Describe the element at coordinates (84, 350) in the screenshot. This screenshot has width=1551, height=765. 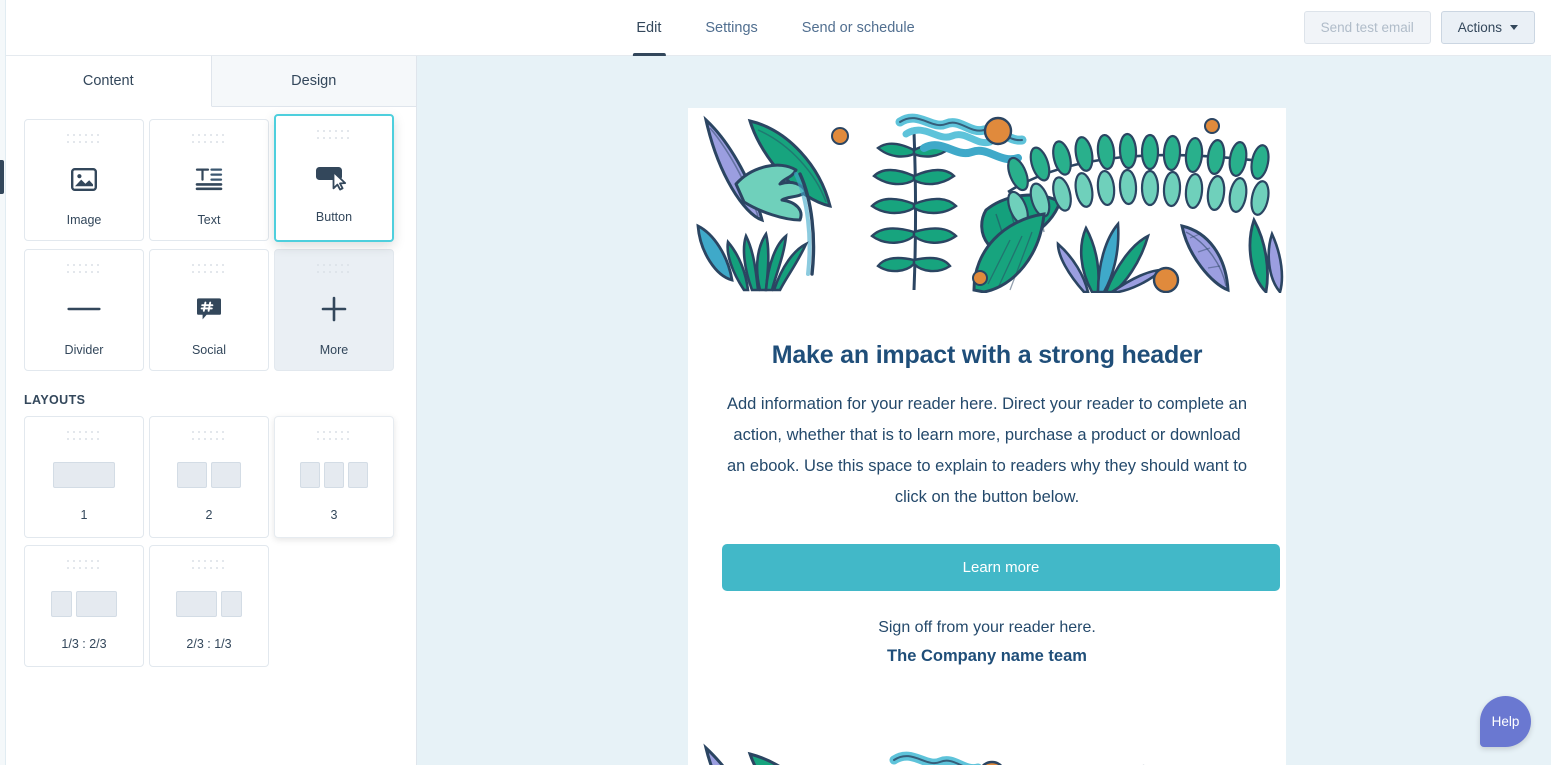
I see `module-tile-divider-label: Divider` at that location.